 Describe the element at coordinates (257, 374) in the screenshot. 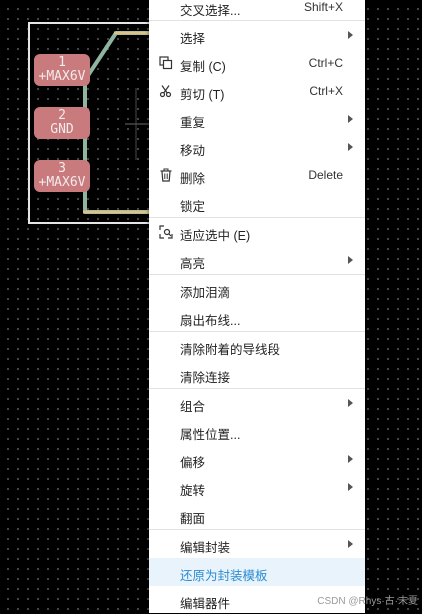

I see `menu-item-clear-connections: 清除连接` at that location.